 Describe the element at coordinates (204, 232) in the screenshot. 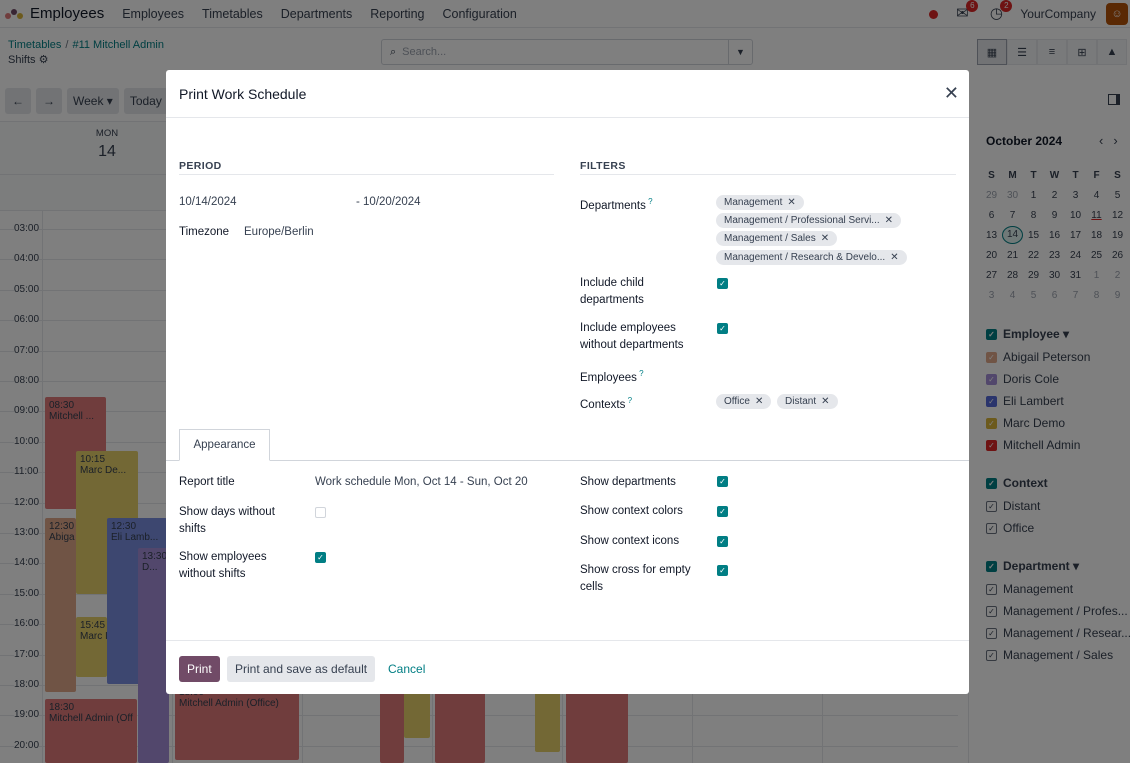

I see `timezone-label: Timezone` at that location.